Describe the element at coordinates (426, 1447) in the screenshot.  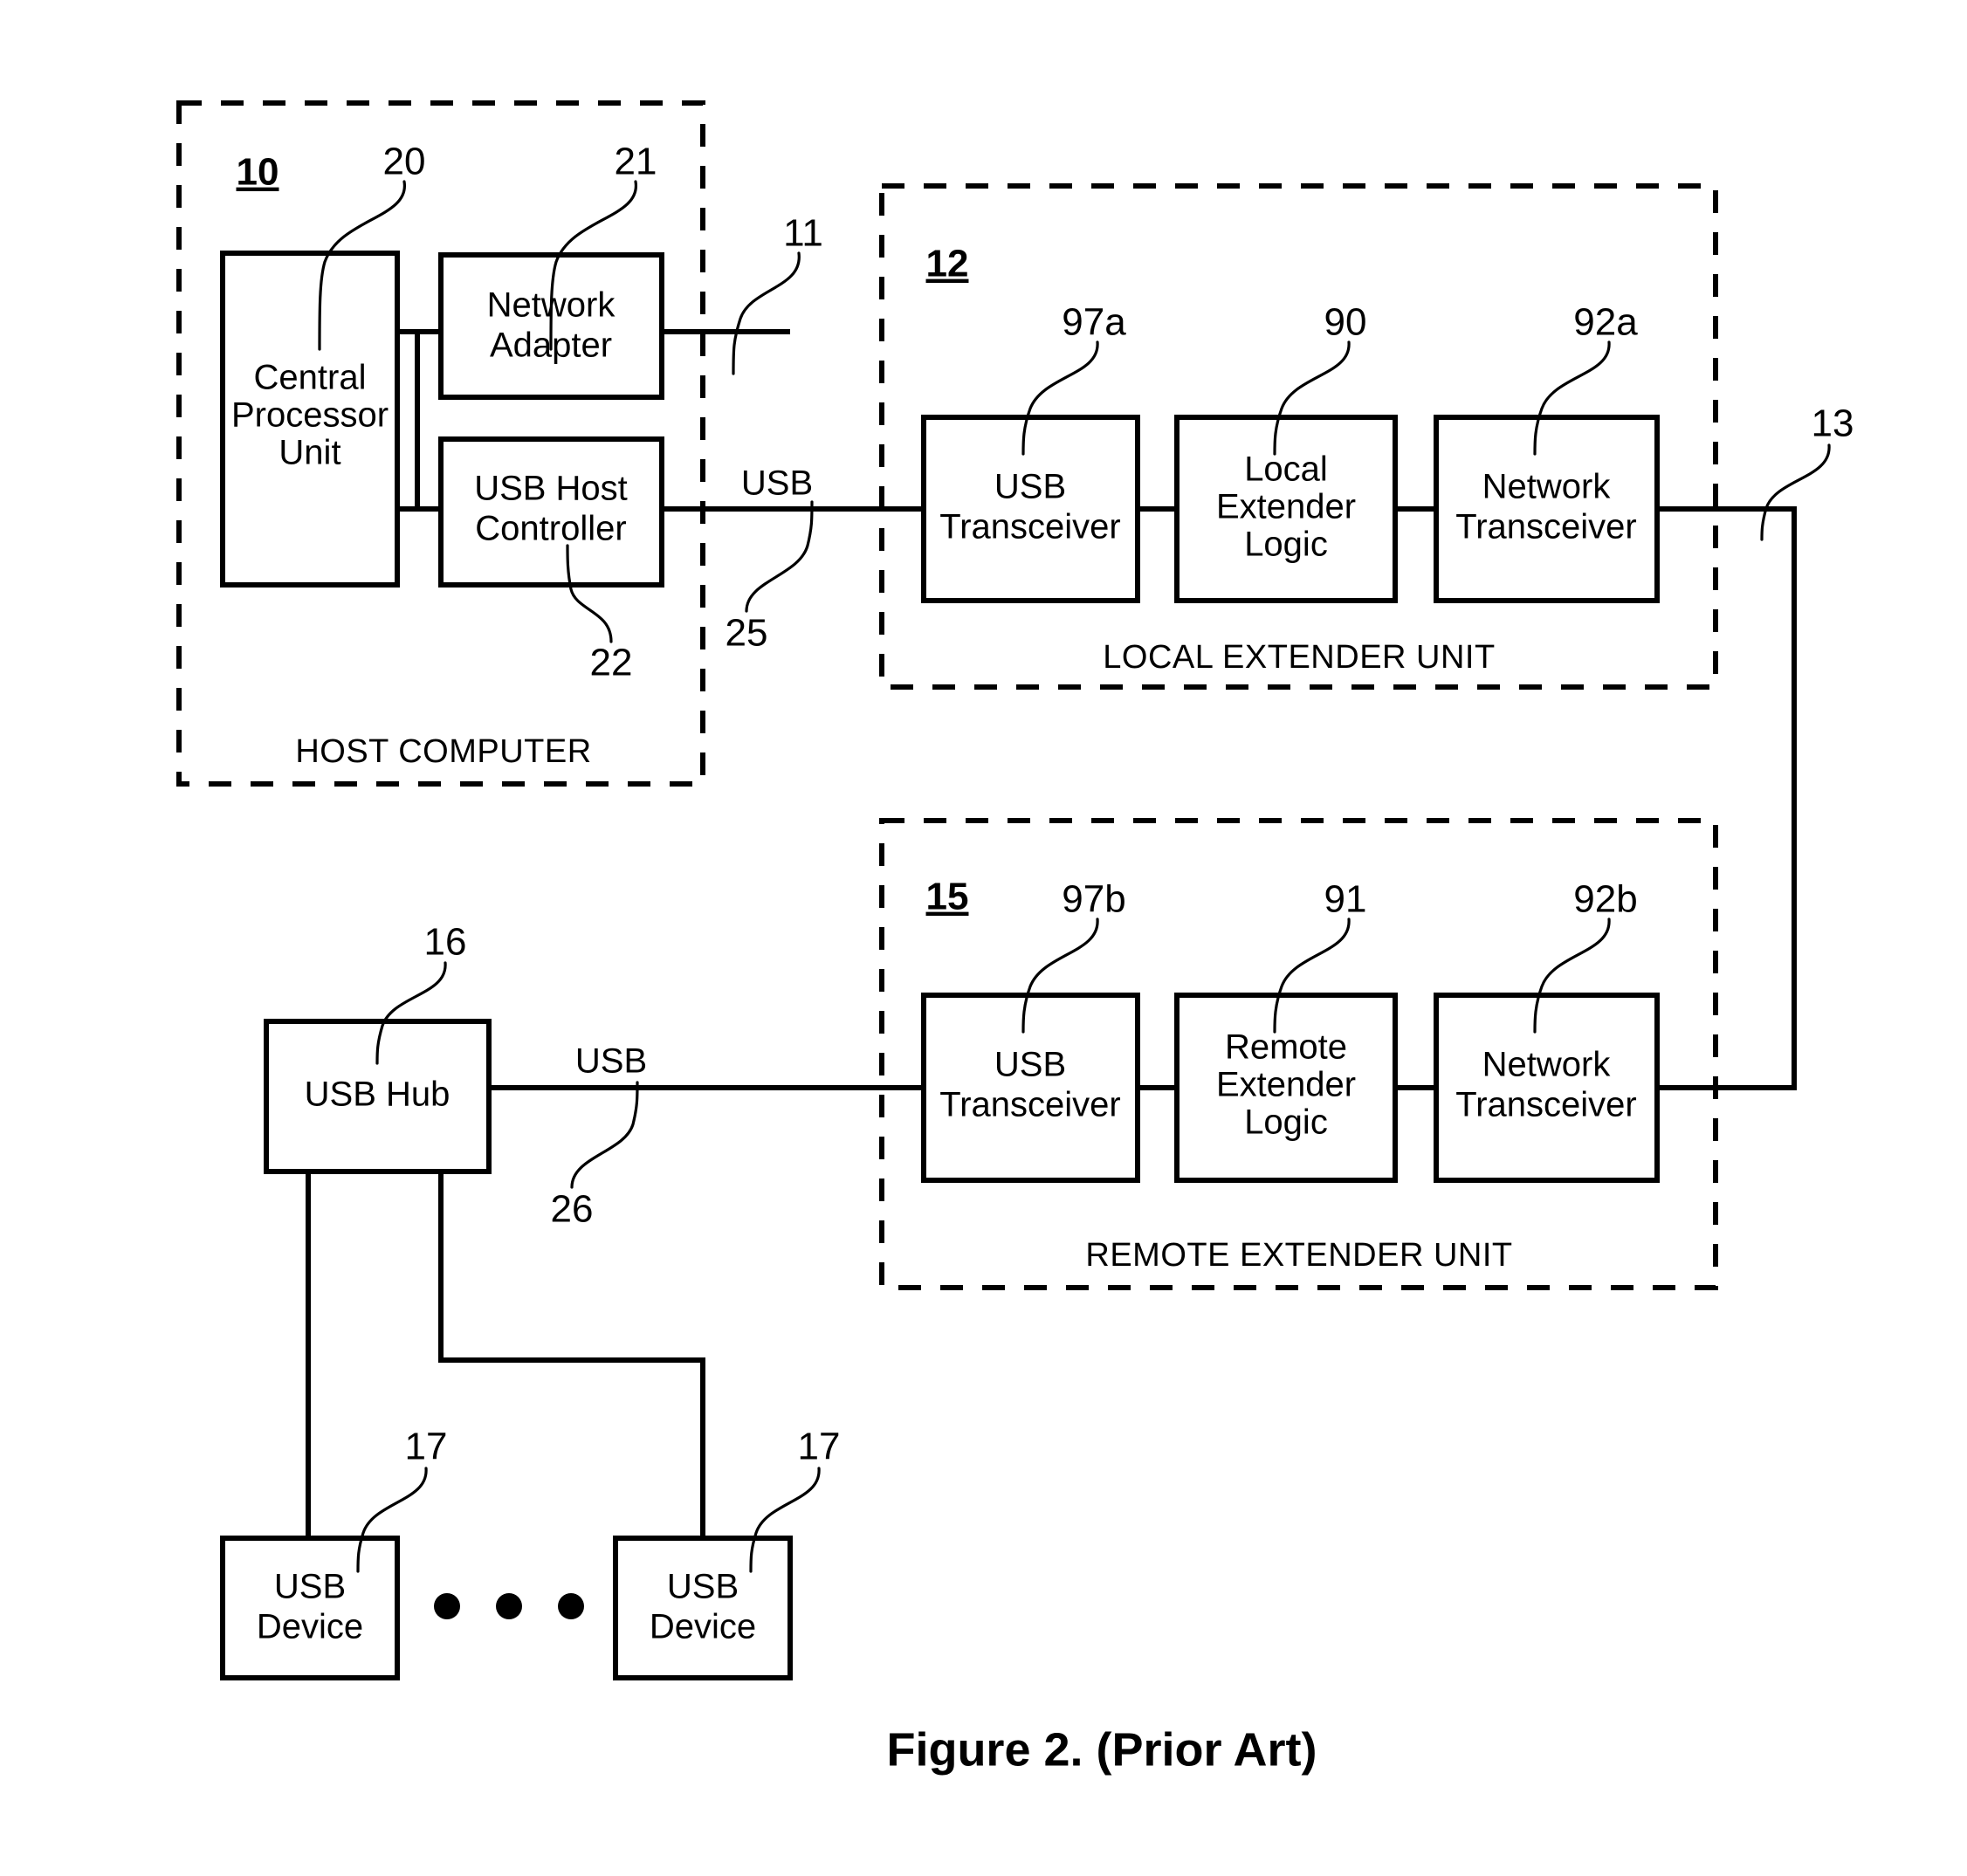
I see `ref-usb-device-left: 17` at that location.